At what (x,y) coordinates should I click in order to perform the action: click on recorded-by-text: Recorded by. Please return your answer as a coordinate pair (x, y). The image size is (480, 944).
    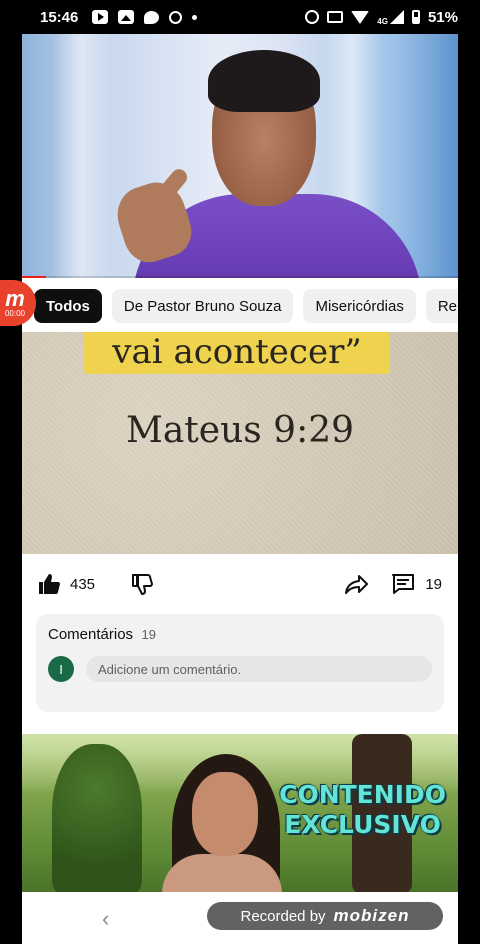
    Looking at the image, I should click on (283, 916).